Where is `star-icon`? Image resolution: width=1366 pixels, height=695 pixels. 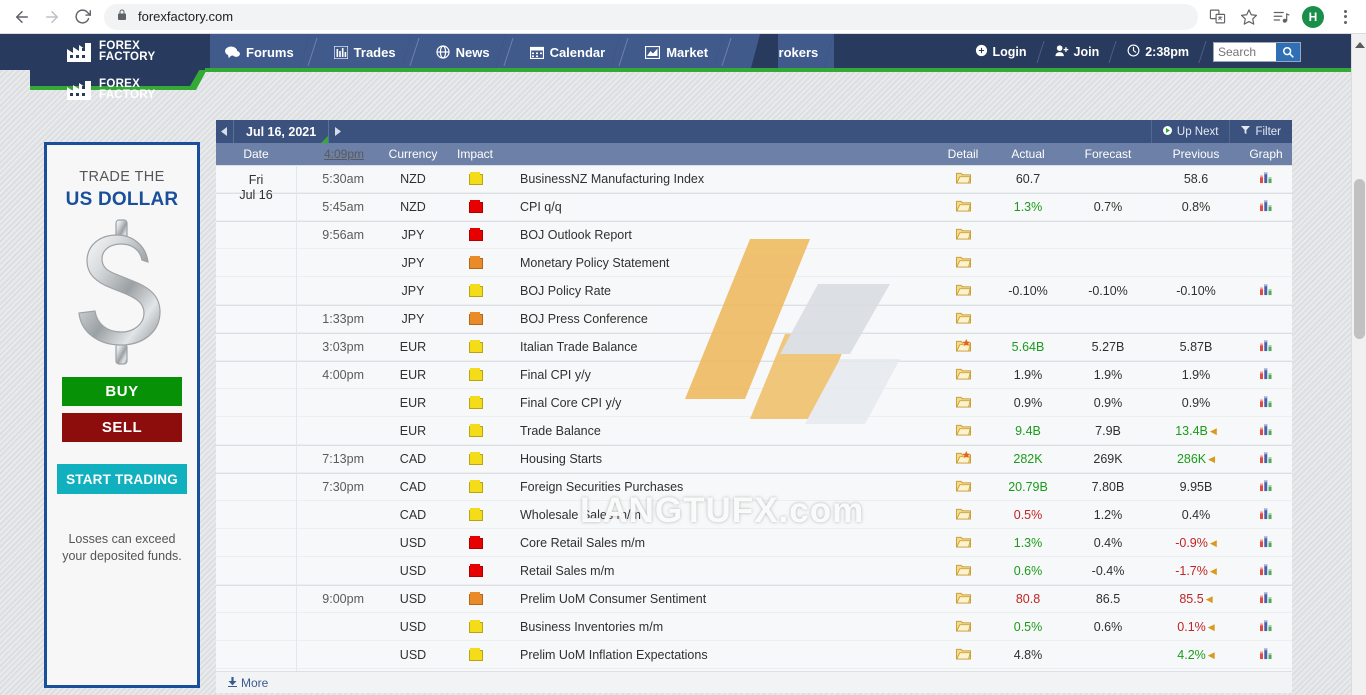 star-icon is located at coordinates (1249, 17).